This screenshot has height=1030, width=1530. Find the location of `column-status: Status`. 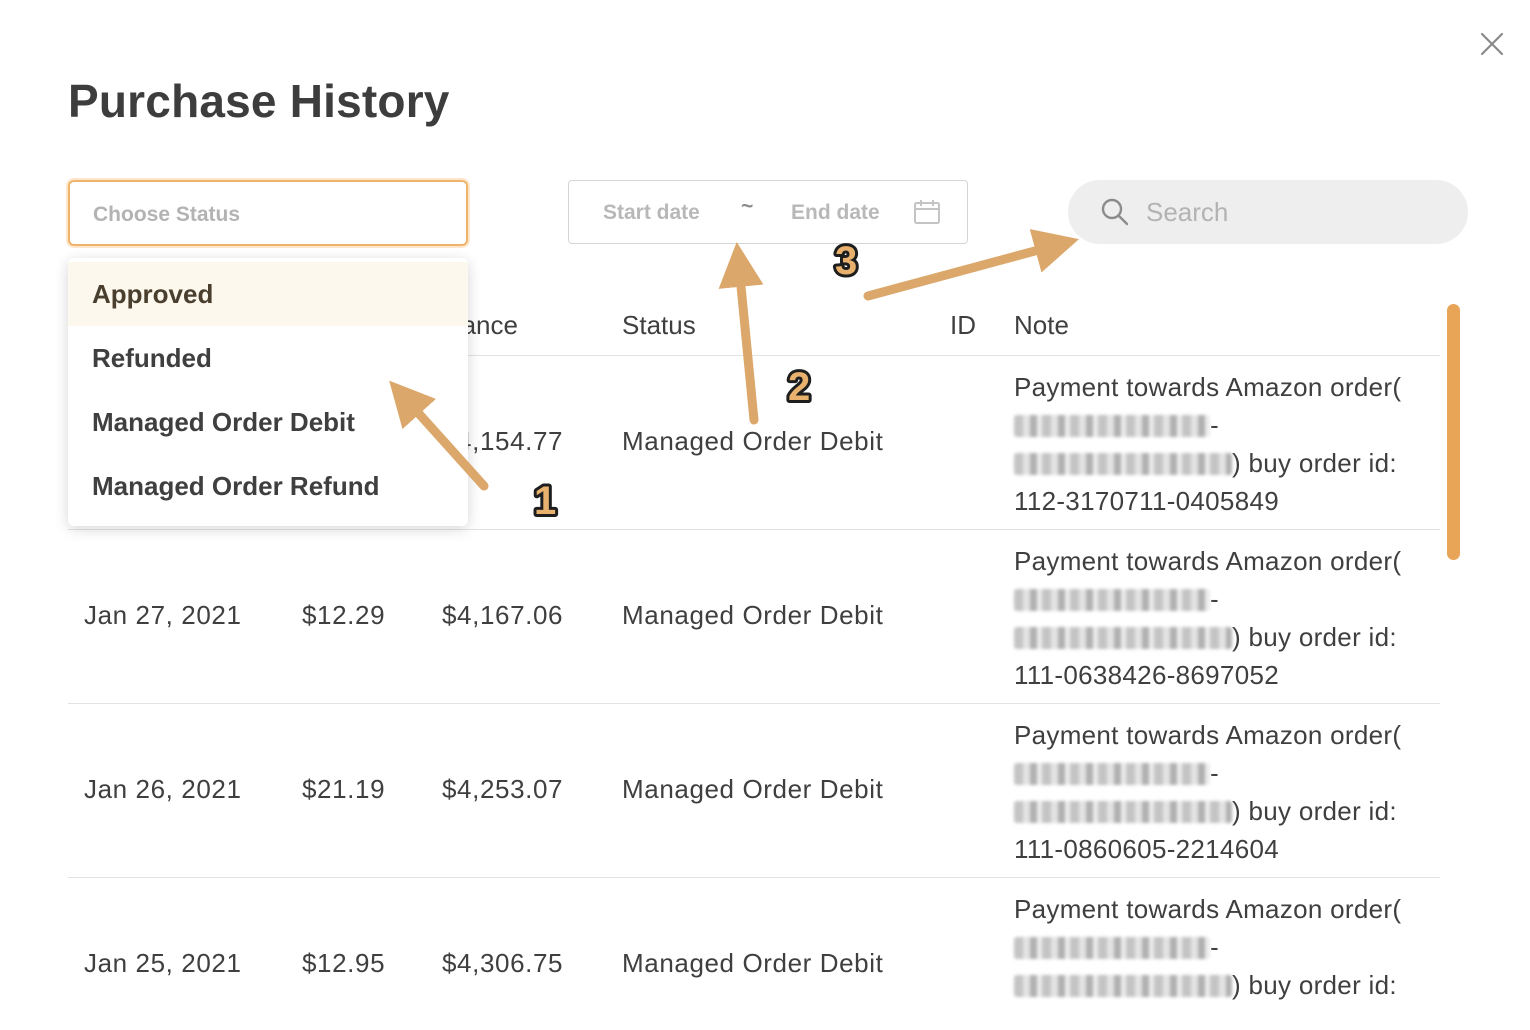

column-status: Status is located at coordinates (659, 325).